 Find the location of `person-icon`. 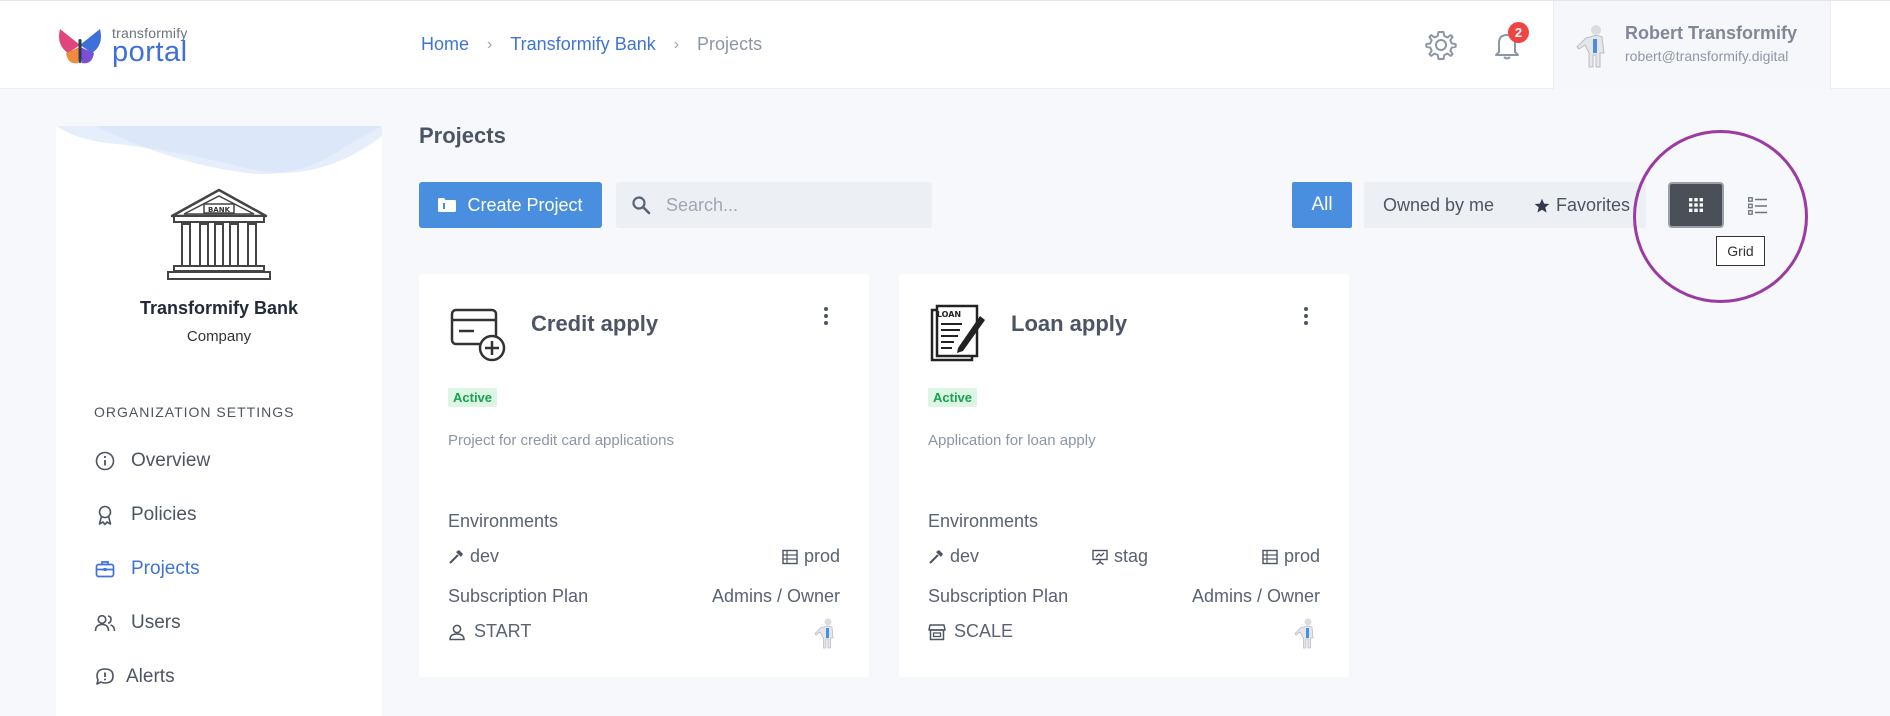

person-icon is located at coordinates (457, 632).